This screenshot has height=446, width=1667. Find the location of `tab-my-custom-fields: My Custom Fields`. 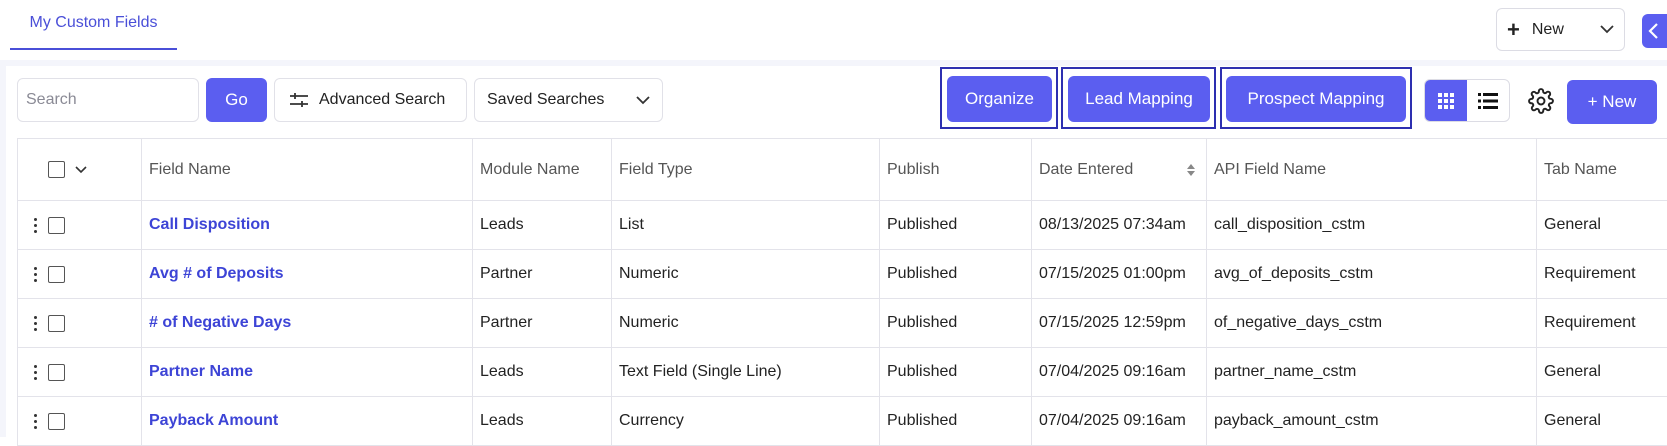

tab-my-custom-fields: My Custom Fields is located at coordinates (93, 25).